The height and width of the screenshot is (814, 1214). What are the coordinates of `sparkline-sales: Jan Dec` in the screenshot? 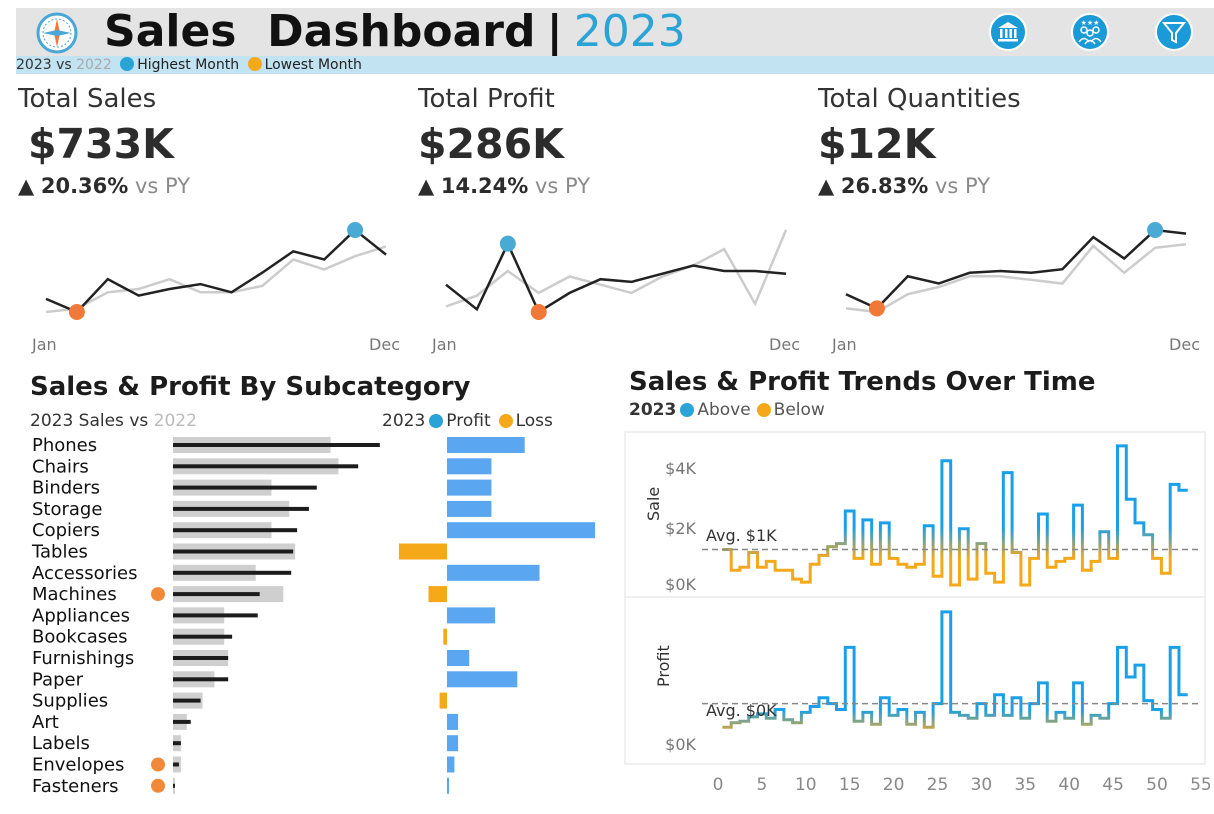 It's located at (215, 288).